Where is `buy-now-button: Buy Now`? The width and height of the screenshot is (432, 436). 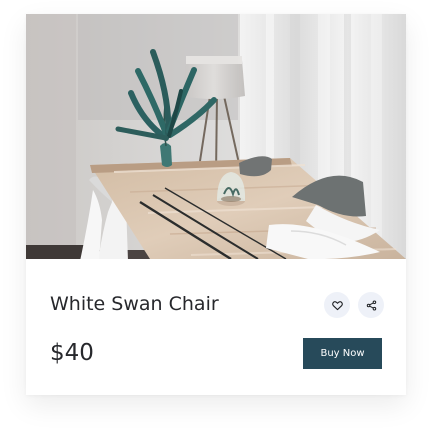 buy-now-button: Buy Now is located at coordinates (342, 353).